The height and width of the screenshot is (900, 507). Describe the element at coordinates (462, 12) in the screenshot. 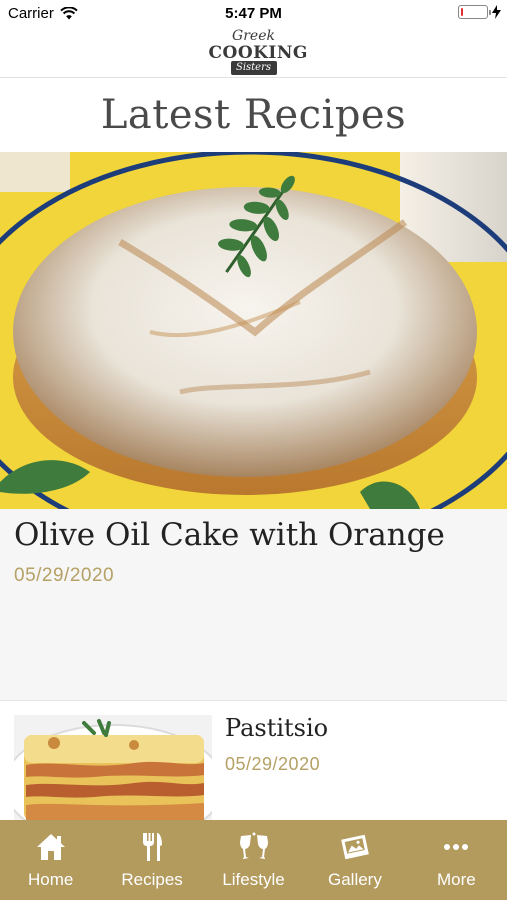

I see `battery-level` at that location.